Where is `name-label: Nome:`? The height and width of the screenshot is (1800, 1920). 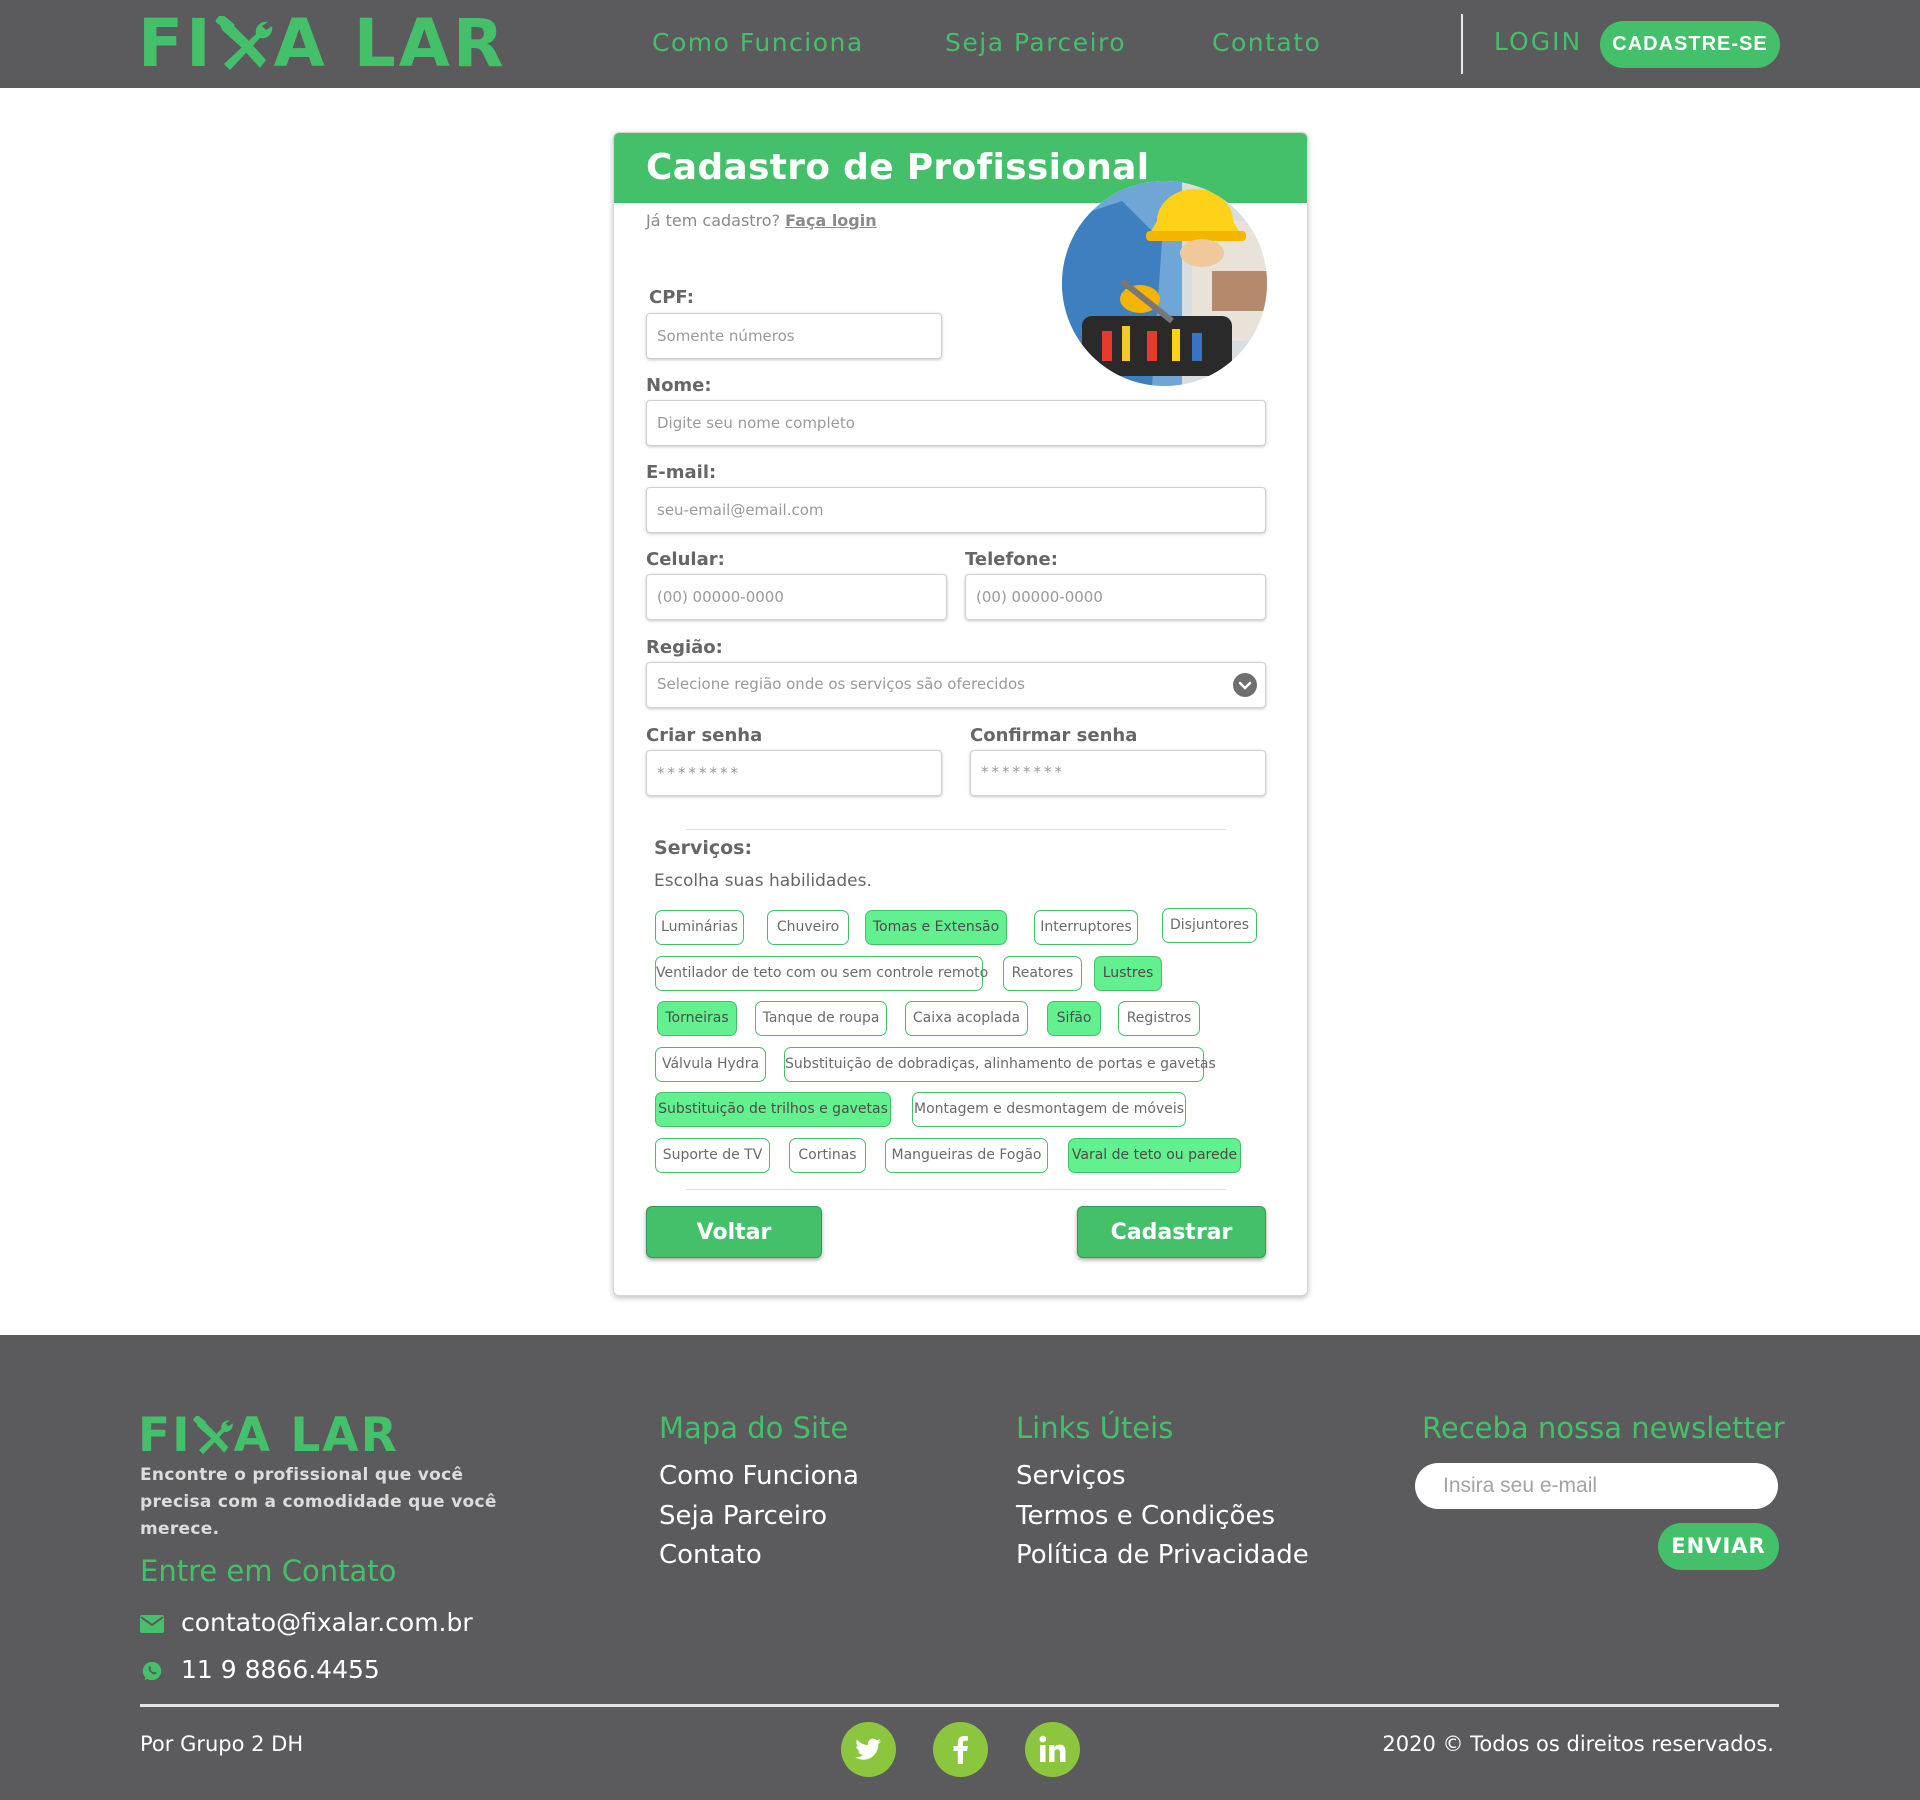
name-label: Nome: is located at coordinates (679, 385).